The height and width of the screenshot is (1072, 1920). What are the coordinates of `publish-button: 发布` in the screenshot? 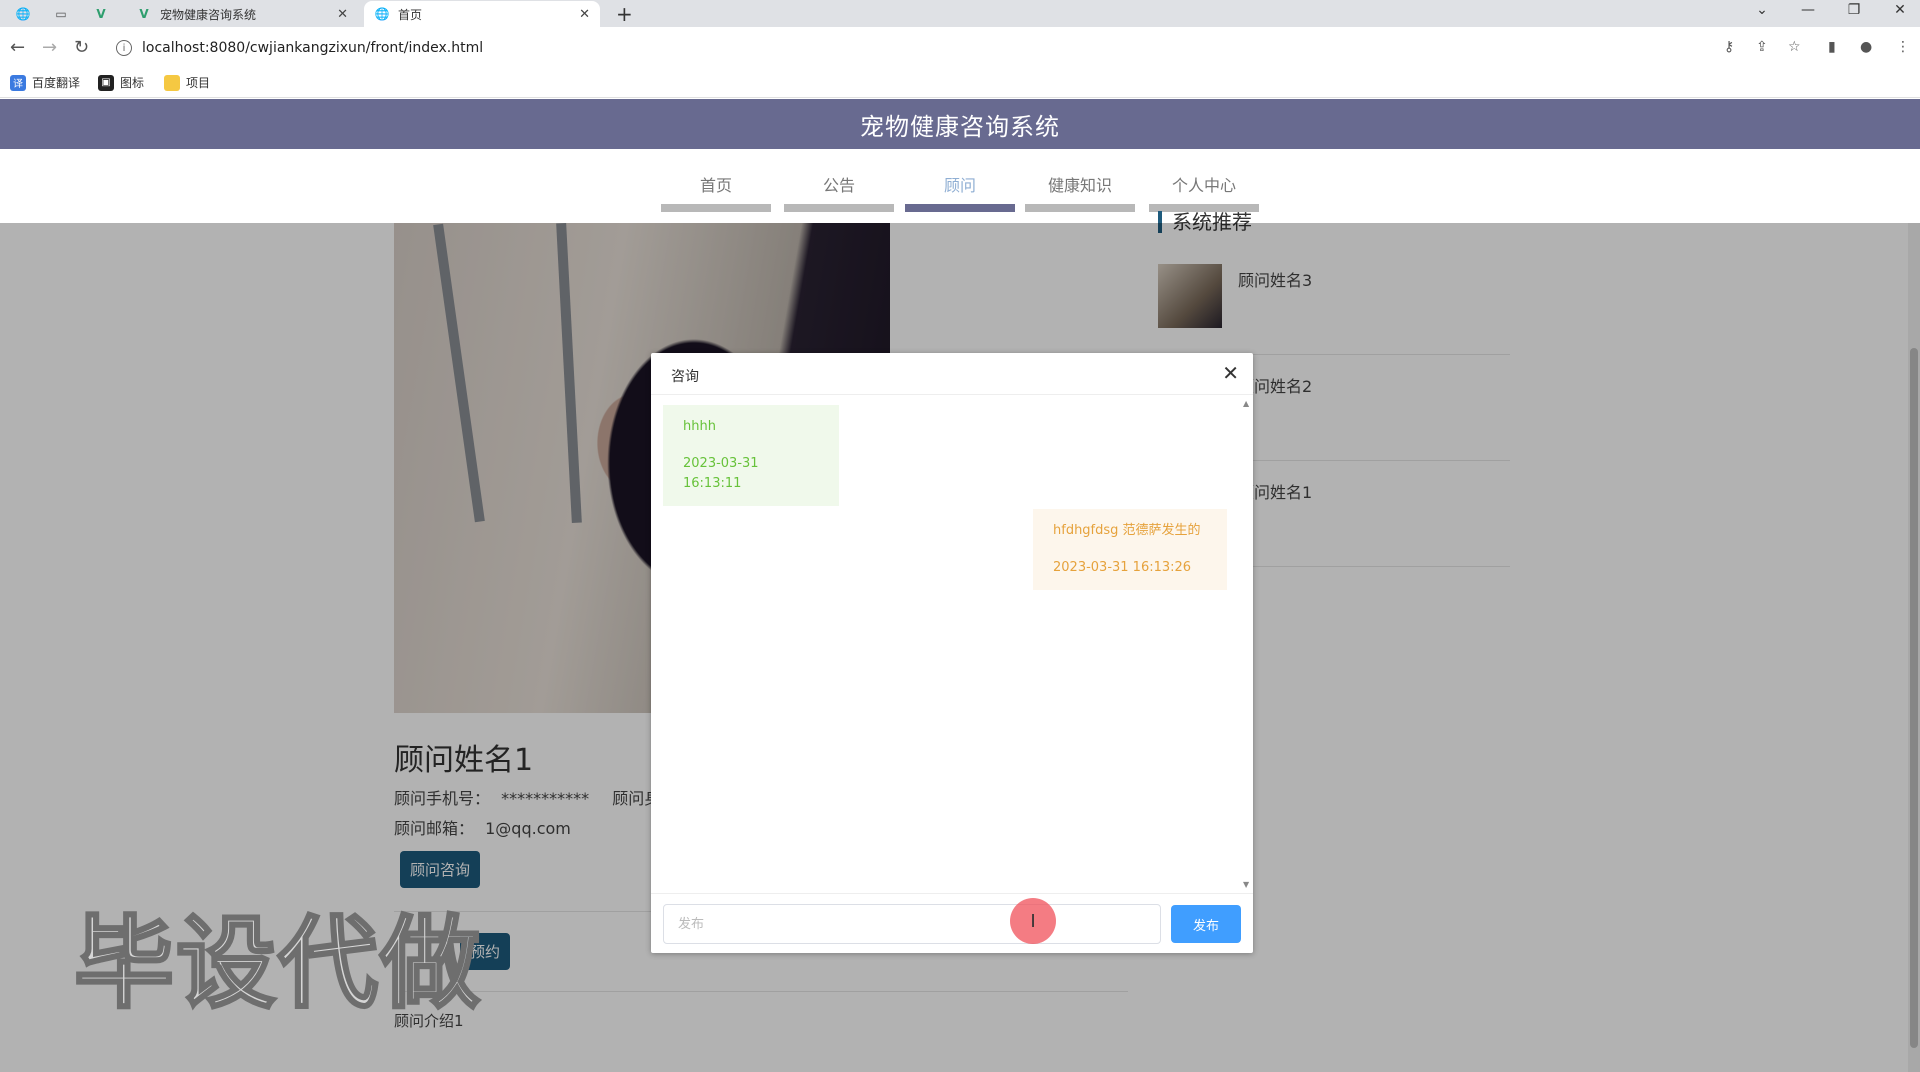 It's located at (1206, 924).